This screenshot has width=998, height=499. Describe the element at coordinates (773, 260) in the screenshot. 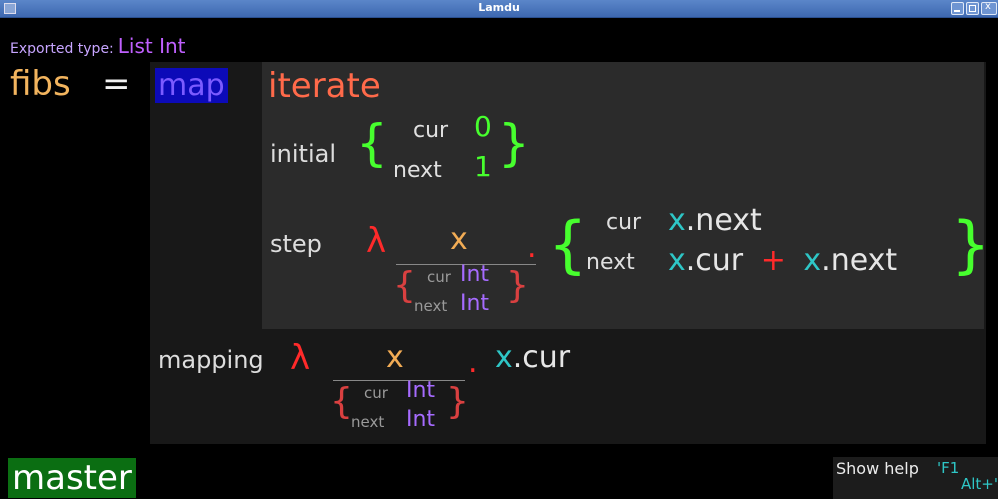

I see `plus-operator: +` at that location.